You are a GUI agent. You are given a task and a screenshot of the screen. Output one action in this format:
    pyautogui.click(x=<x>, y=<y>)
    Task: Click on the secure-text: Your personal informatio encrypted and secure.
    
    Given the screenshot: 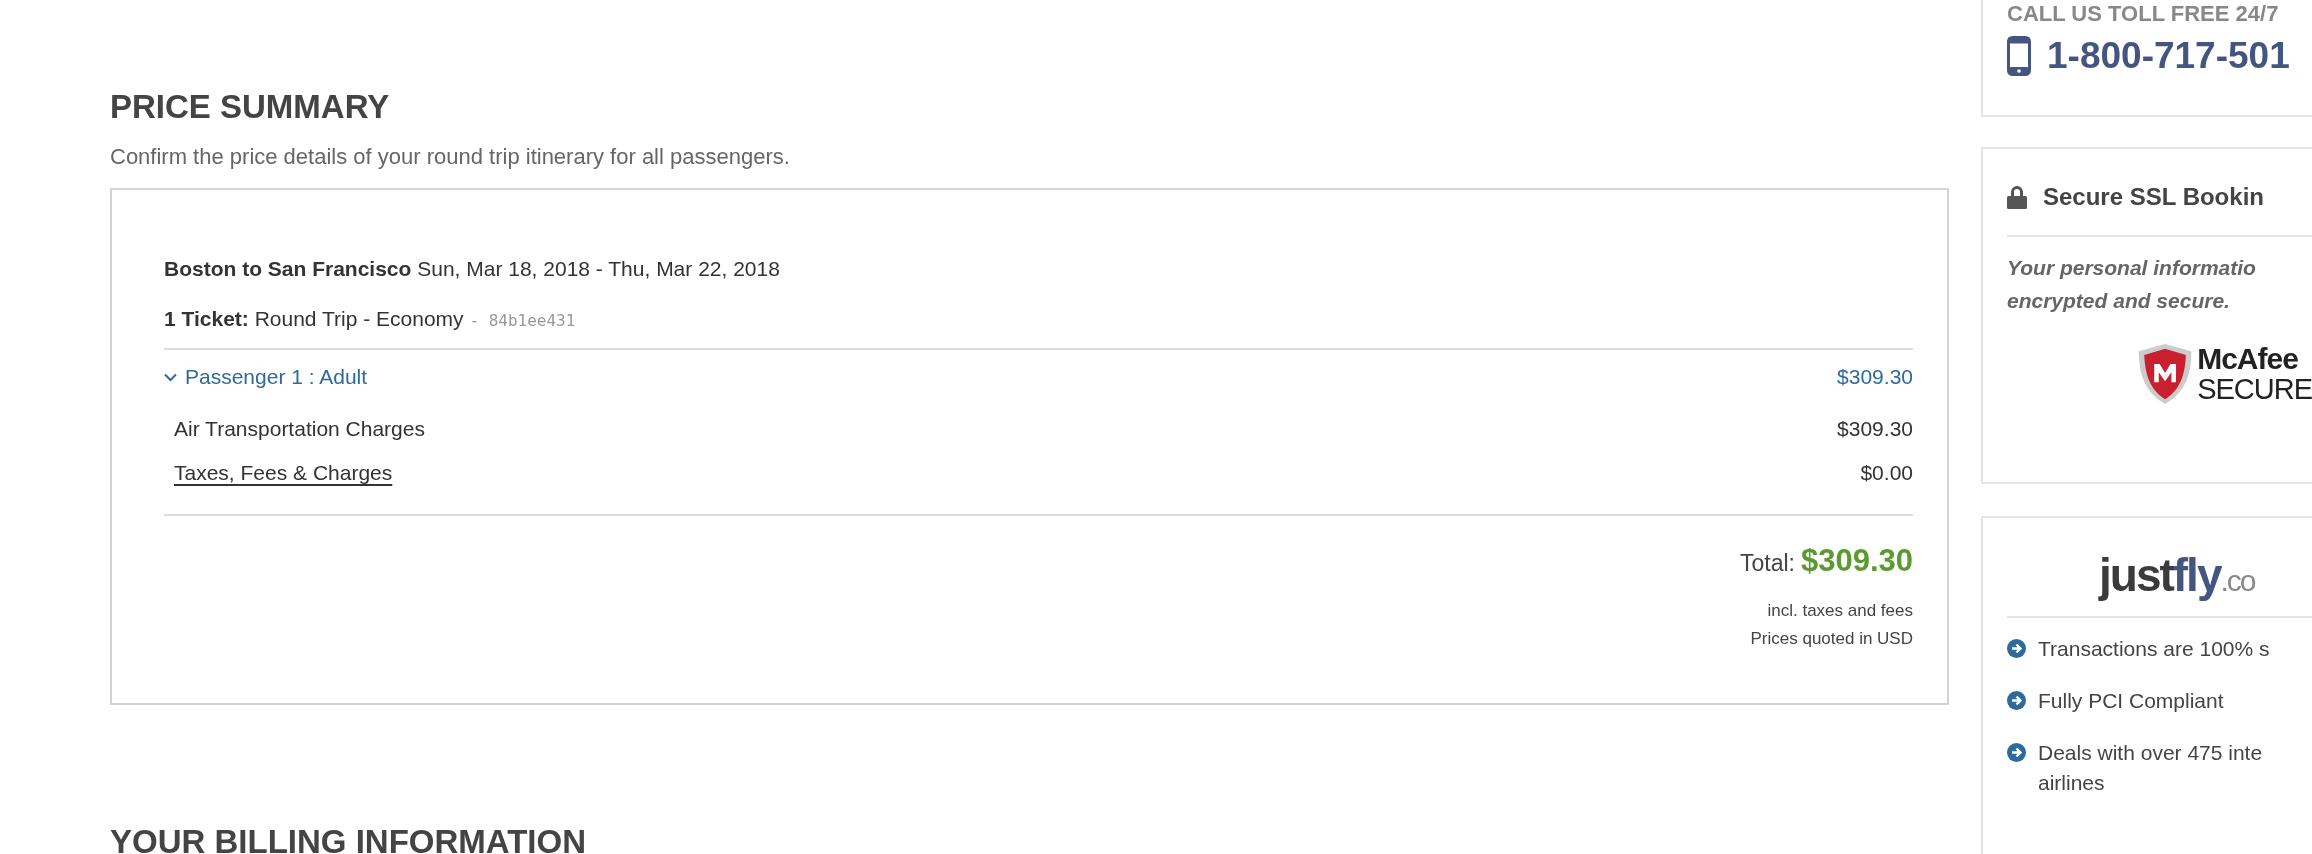 What is the action you would take?
    pyautogui.click(x=2132, y=284)
    